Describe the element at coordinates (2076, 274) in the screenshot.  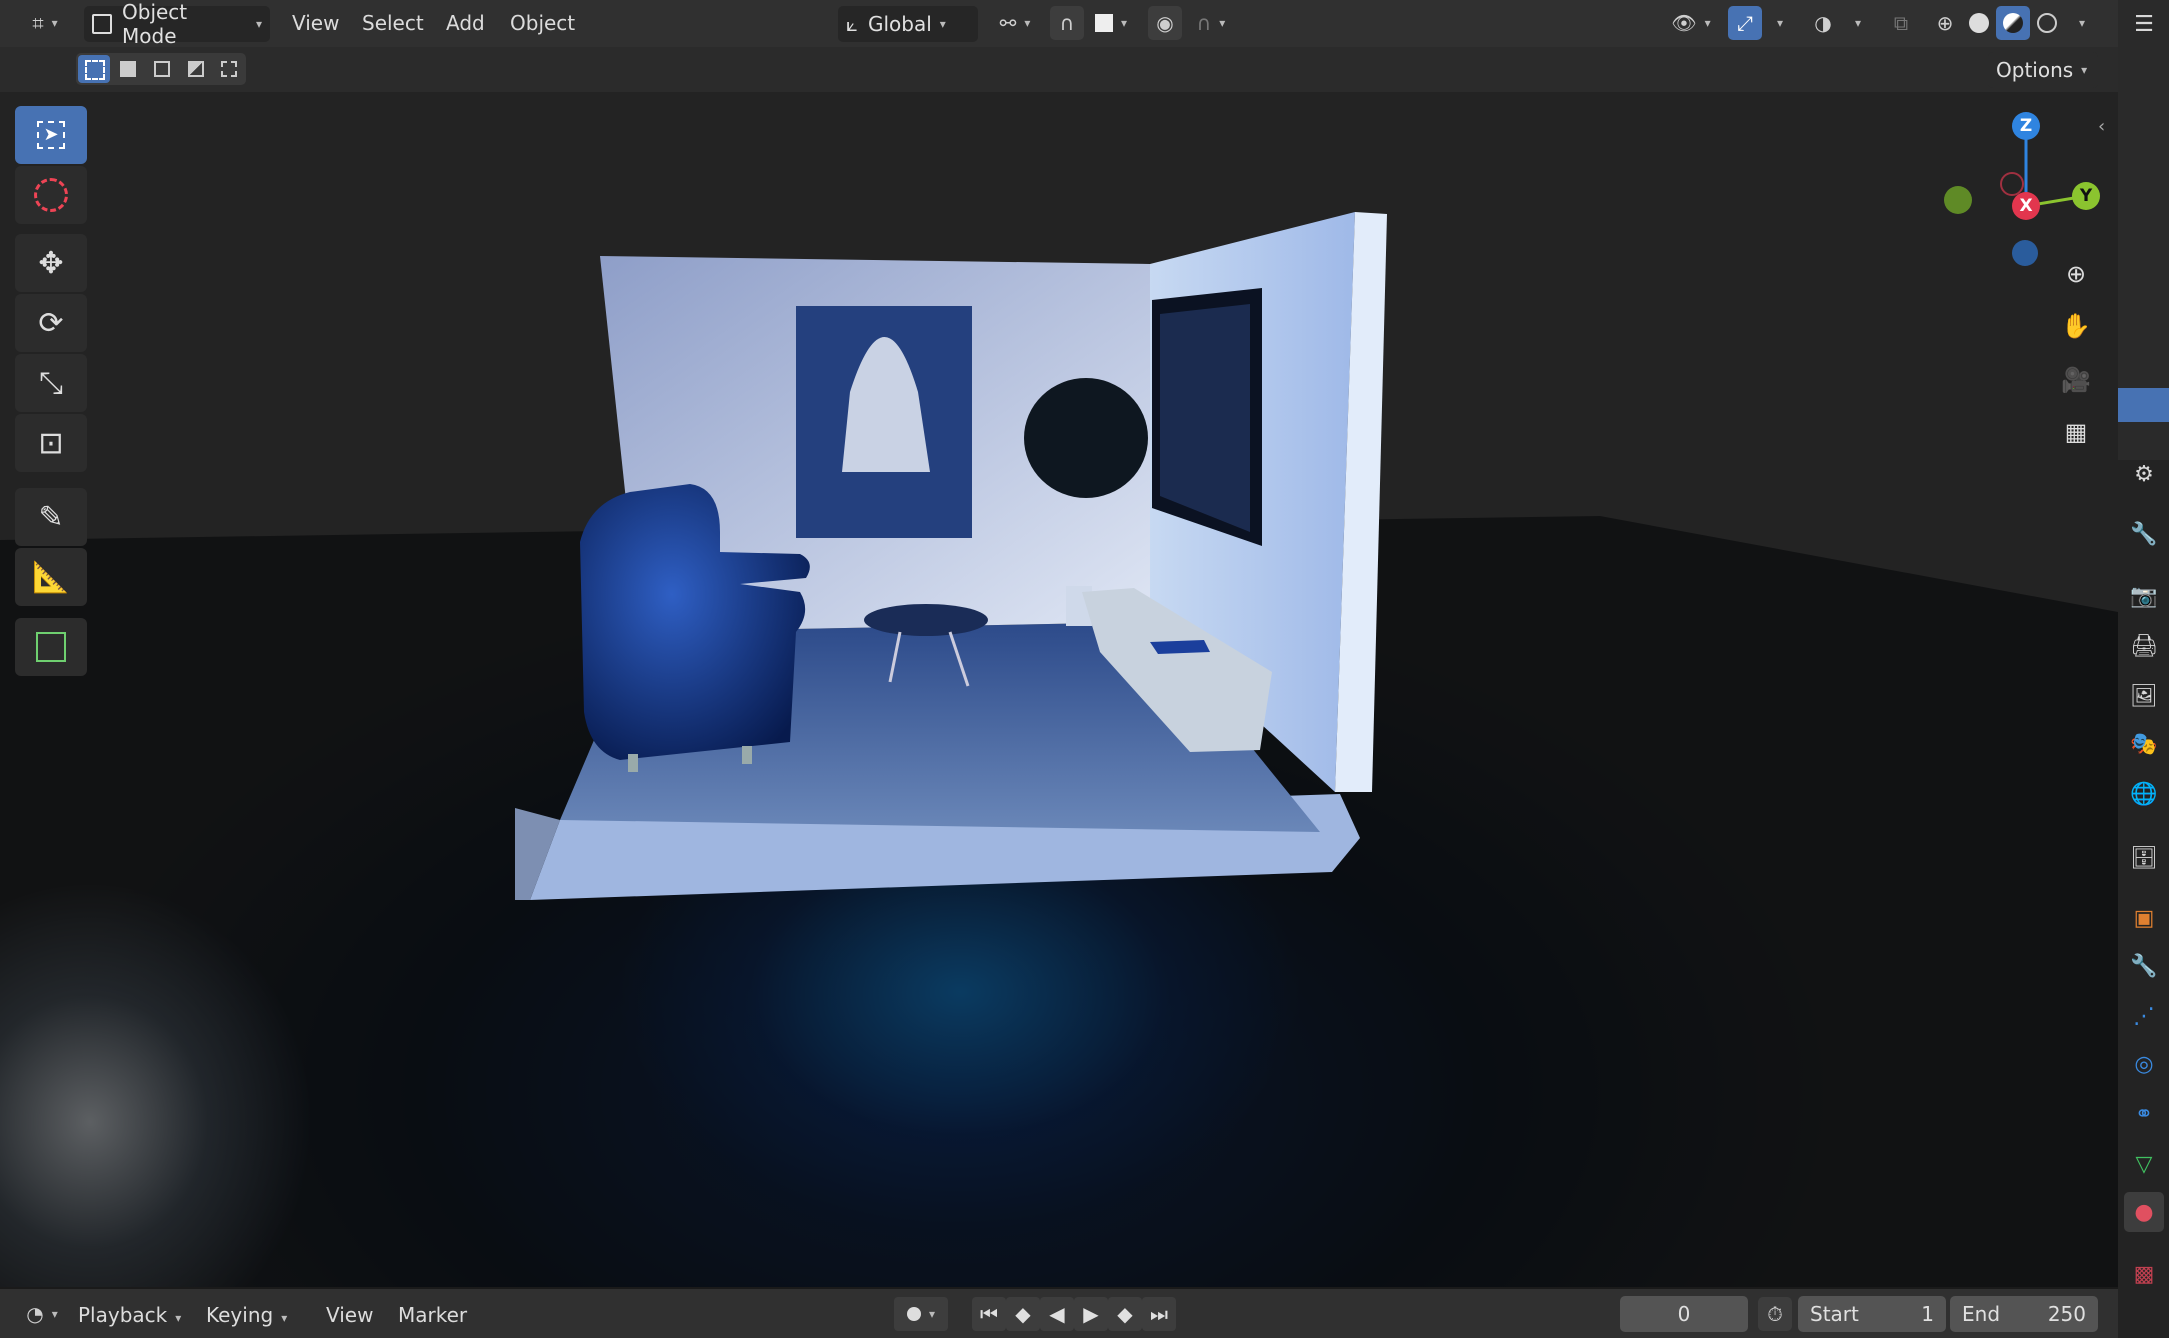
I see `zoom-icon: ⊕` at that location.